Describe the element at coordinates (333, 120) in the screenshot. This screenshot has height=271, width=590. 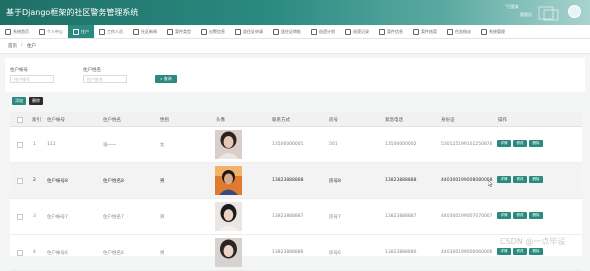
I see `header-room: 房号` at that location.